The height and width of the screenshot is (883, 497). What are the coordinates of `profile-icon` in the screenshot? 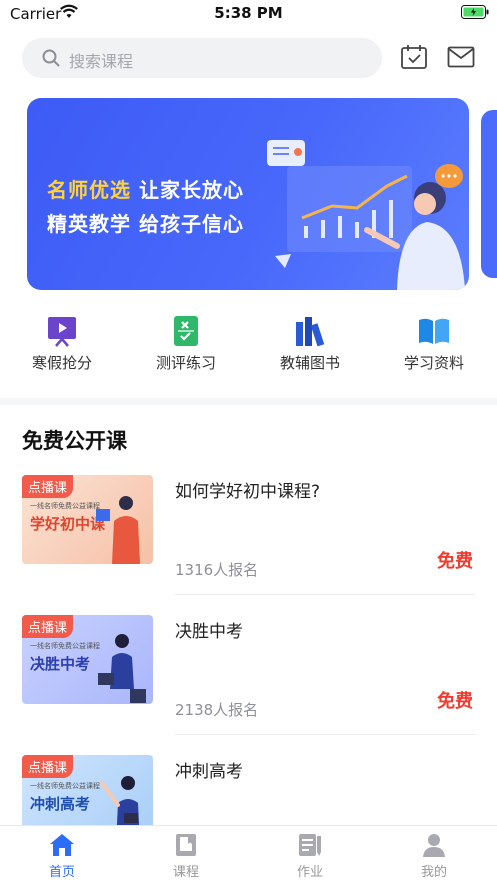 It's located at (434, 845).